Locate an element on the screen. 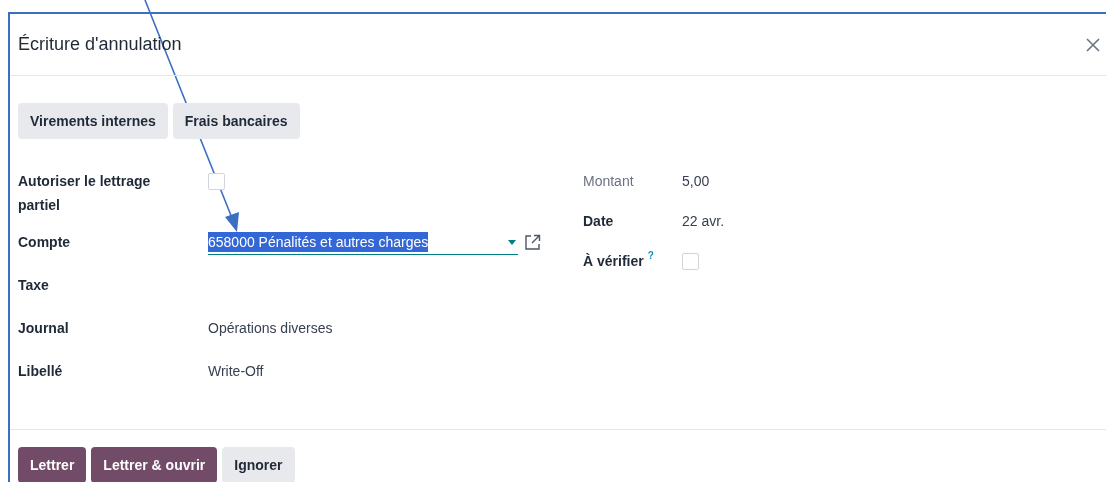 The image size is (1106, 482). field-label: Journal is located at coordinates (43, 328).